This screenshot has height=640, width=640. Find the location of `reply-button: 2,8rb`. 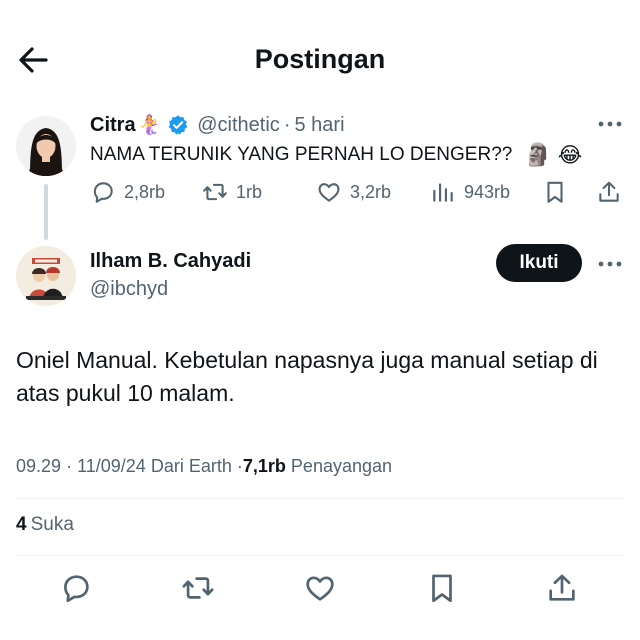

reply-button: 2,8rb is located at coordinates (127, 192).